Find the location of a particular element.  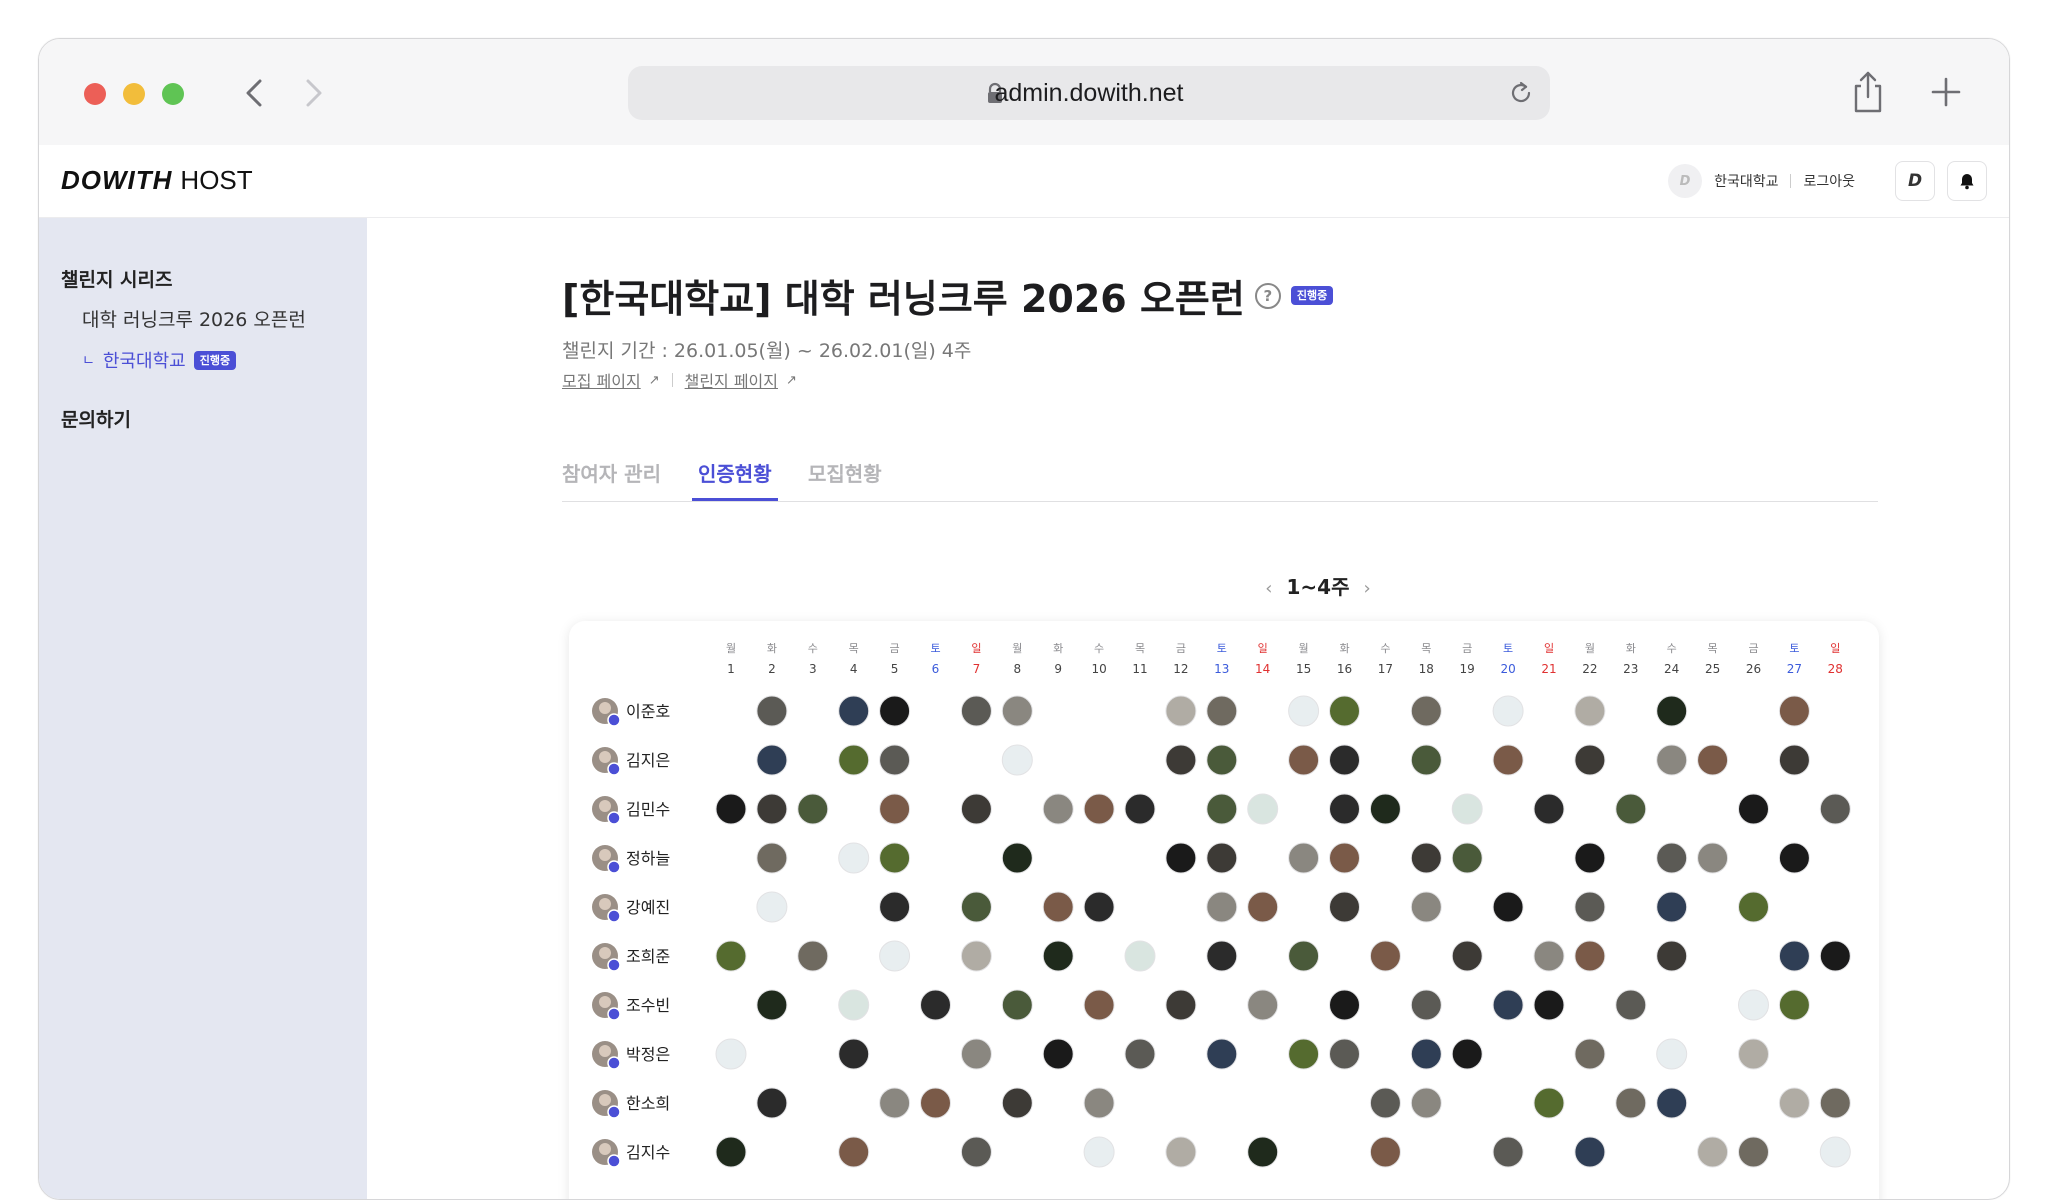

back-icon is located at coordinates (255, 93).